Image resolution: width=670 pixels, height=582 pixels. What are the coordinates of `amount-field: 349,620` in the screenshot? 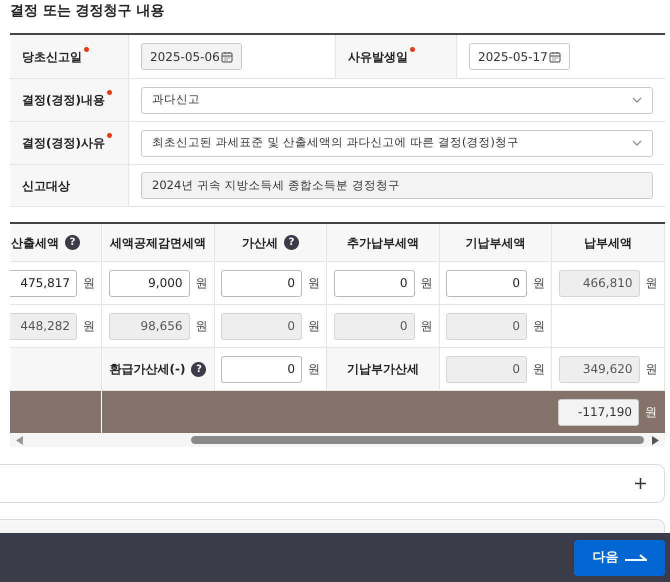 It's located at (599, 369).